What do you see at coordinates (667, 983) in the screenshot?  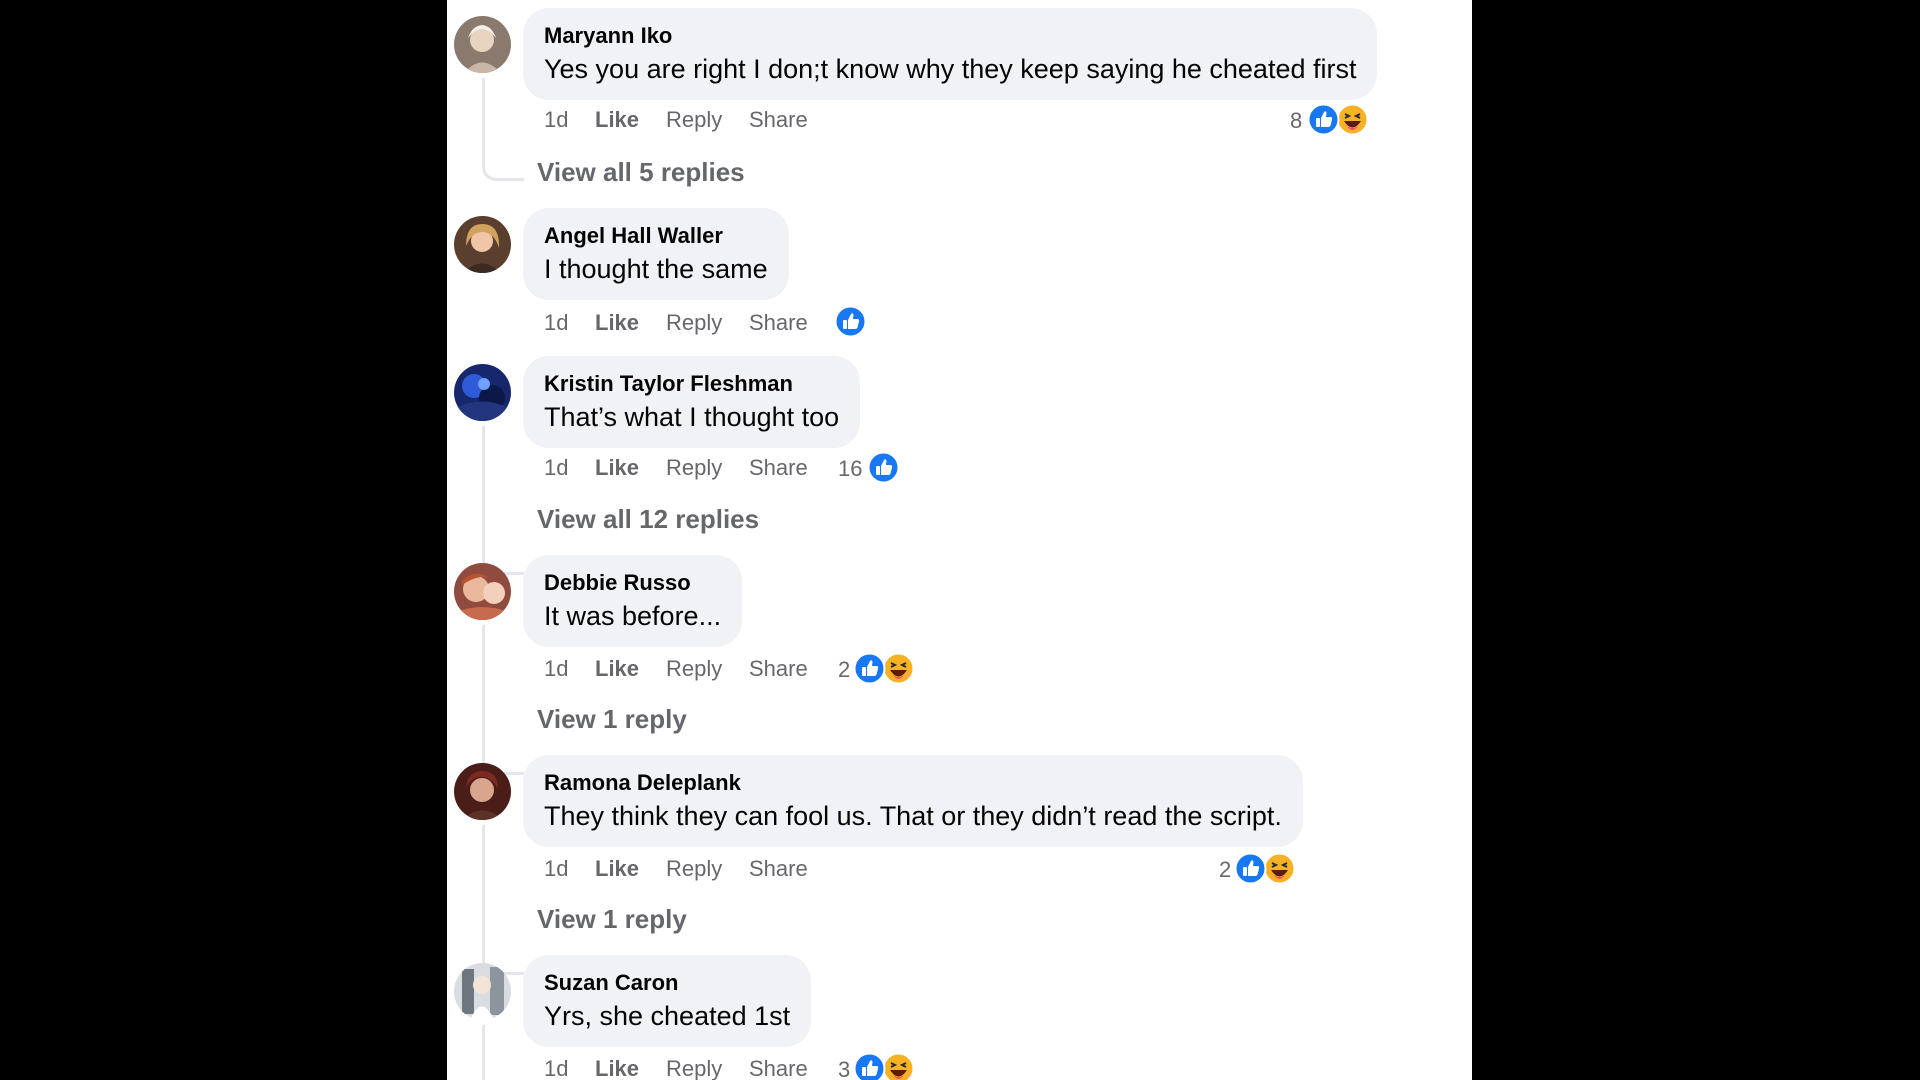 I see `comment-author: Suzan Caron` at bounding box center [667, 983].